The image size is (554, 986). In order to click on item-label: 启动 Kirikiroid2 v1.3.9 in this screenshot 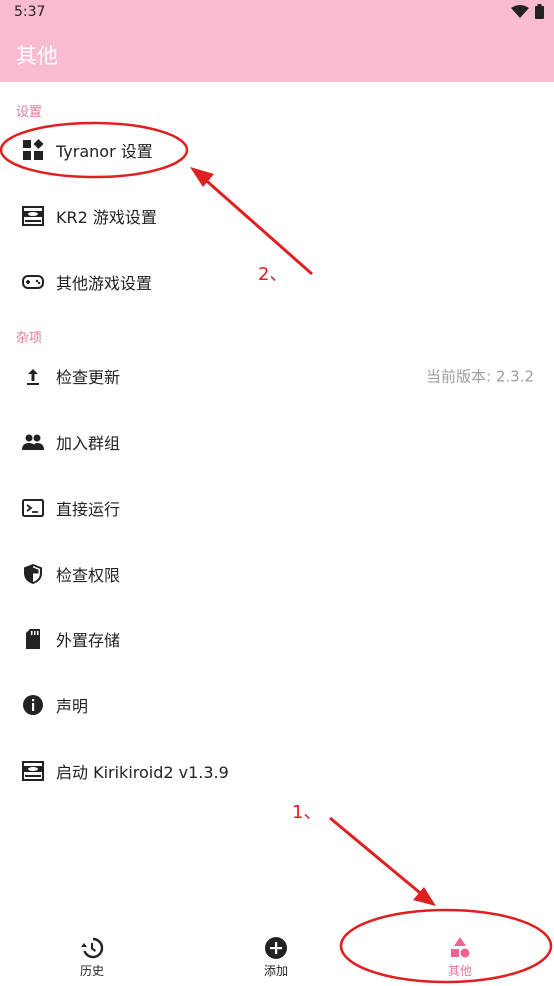, I will do `click(142, 772)`.